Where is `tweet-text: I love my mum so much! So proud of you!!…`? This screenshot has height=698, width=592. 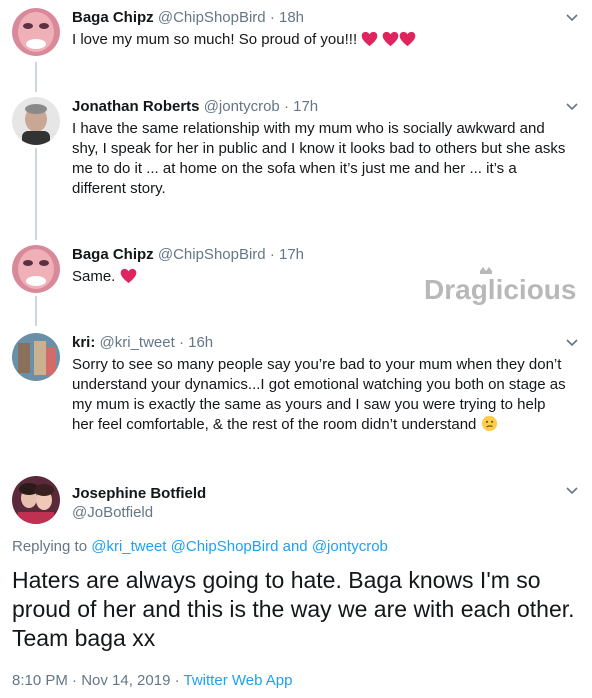
tweet-text: I love my mum so much! So proud of you!!… is located at coordinates (320, 40).